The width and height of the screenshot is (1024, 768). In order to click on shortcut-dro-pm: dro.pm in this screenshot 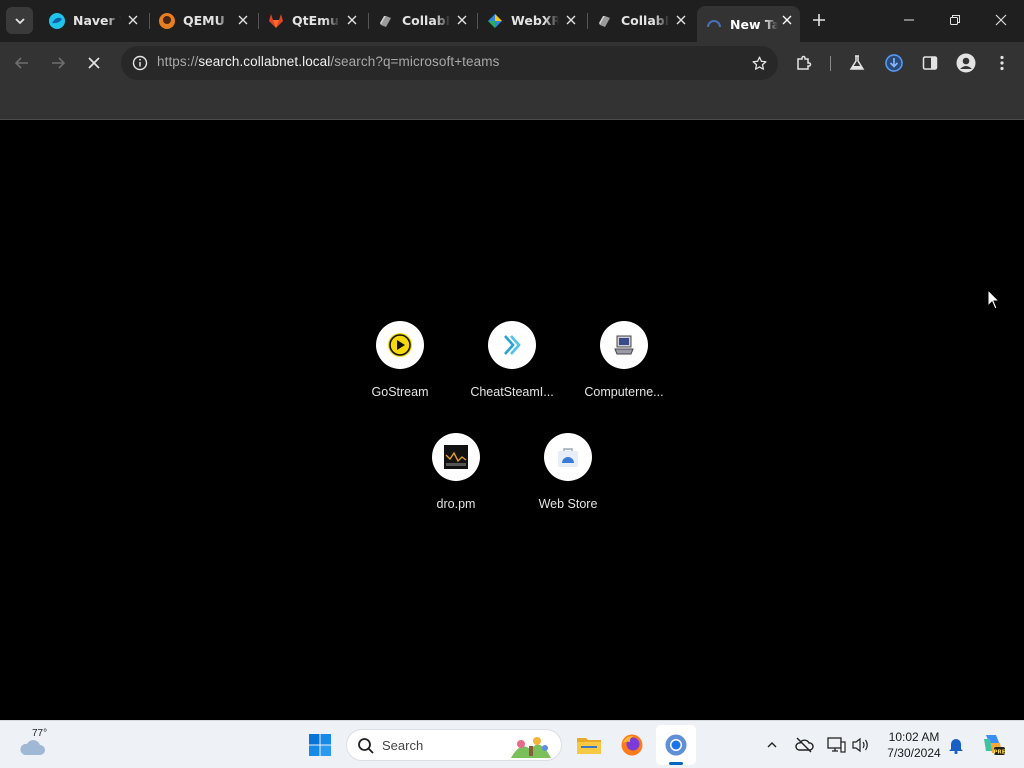, I will do `click(456, 483)`.